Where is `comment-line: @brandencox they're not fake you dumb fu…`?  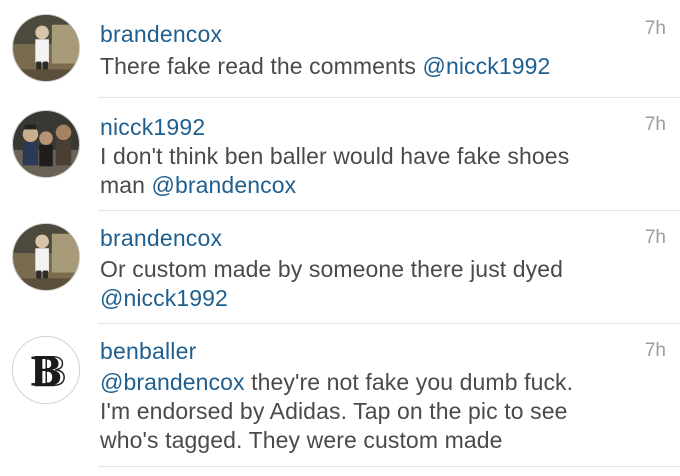
comment-line: @brandencox they're not fake you dumb fu… is located at coordinates (380, 382).